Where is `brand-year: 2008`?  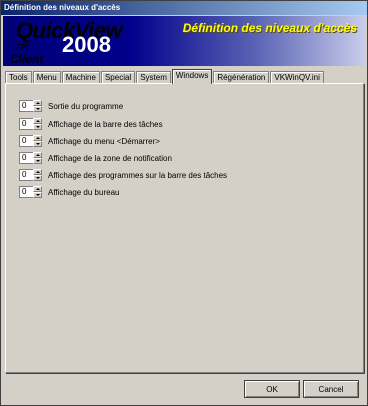 brand-year: 2008 is located at coordinates (86, 44).